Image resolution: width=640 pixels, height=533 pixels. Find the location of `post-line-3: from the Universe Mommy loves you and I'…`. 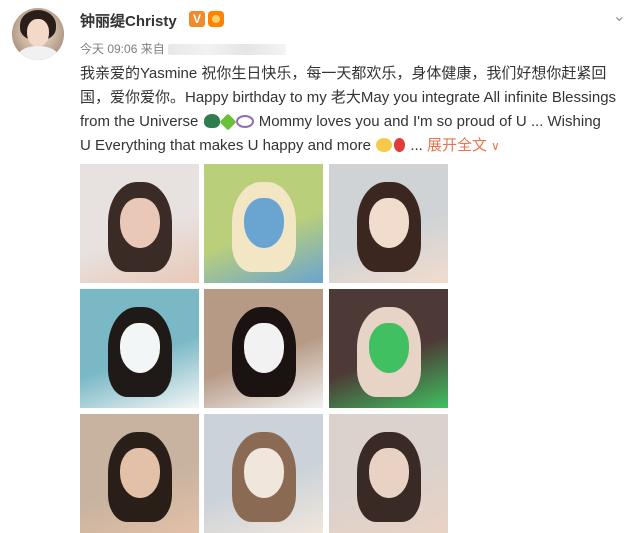

post-line-3: from the Universe Mommy loves you and I'… is located at coordinates (356, 122).